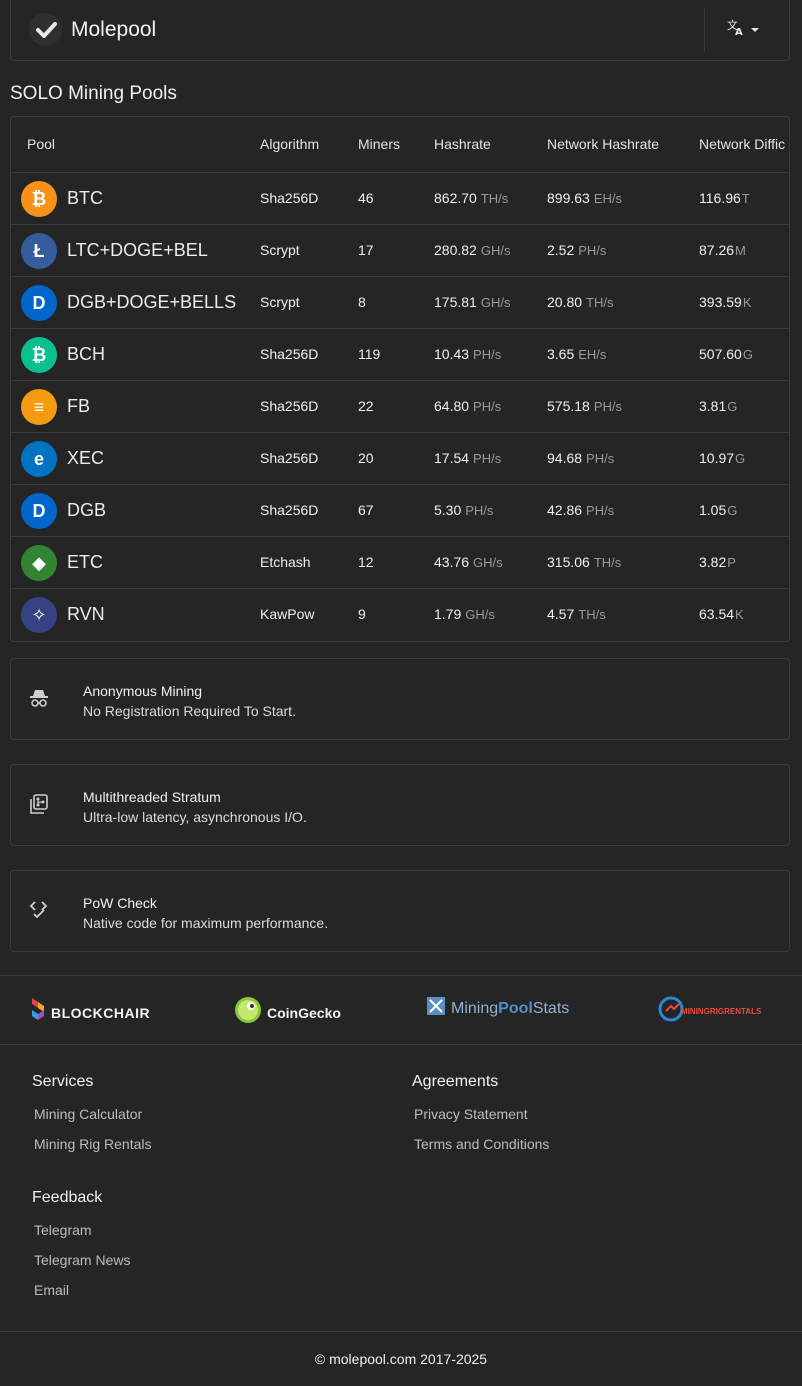 Image resolution: width=802 pixels, height=1386 pixels. I want to click on chevron-down-icon, so click(755, 29).